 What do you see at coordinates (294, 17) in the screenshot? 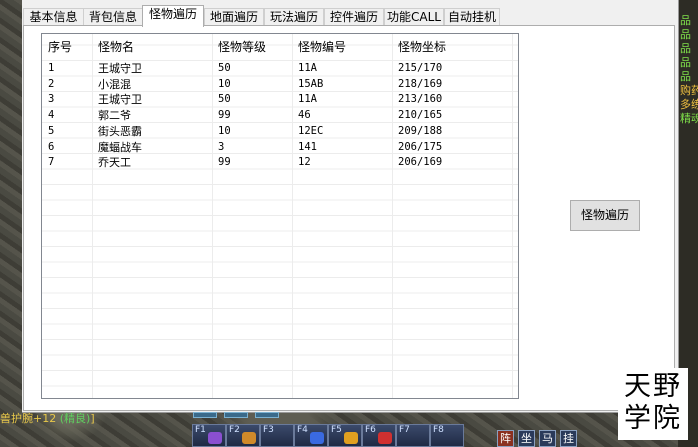
I see `tab-gameplay-traverse: 玩法遍历` at bounding box center [294, 17].